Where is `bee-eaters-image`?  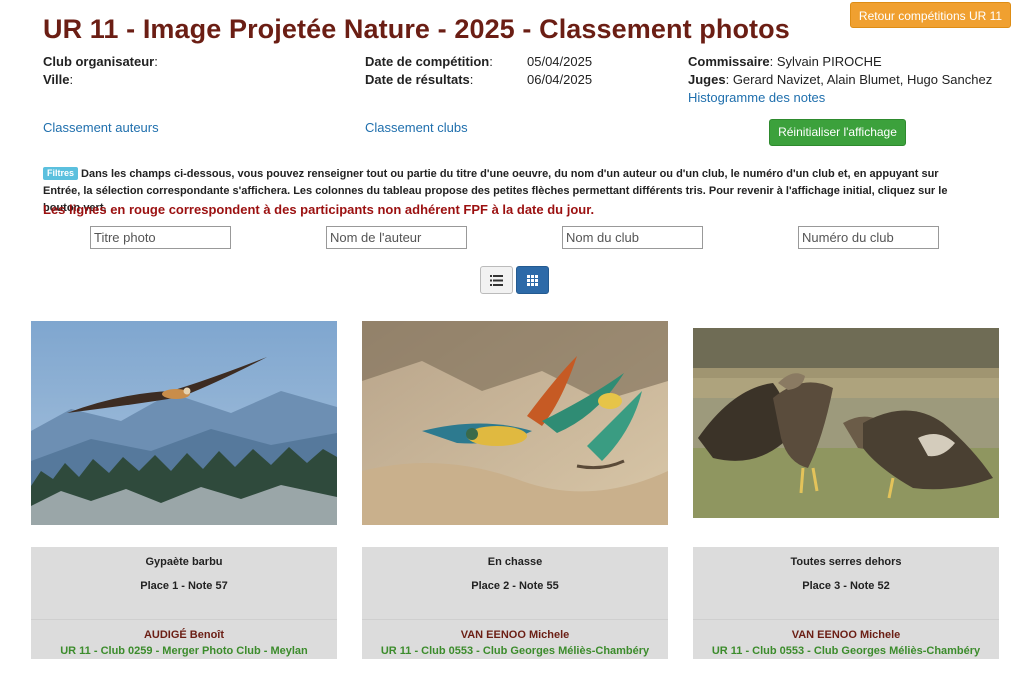 bee-eaters-image is located at coordinates (515, 423).